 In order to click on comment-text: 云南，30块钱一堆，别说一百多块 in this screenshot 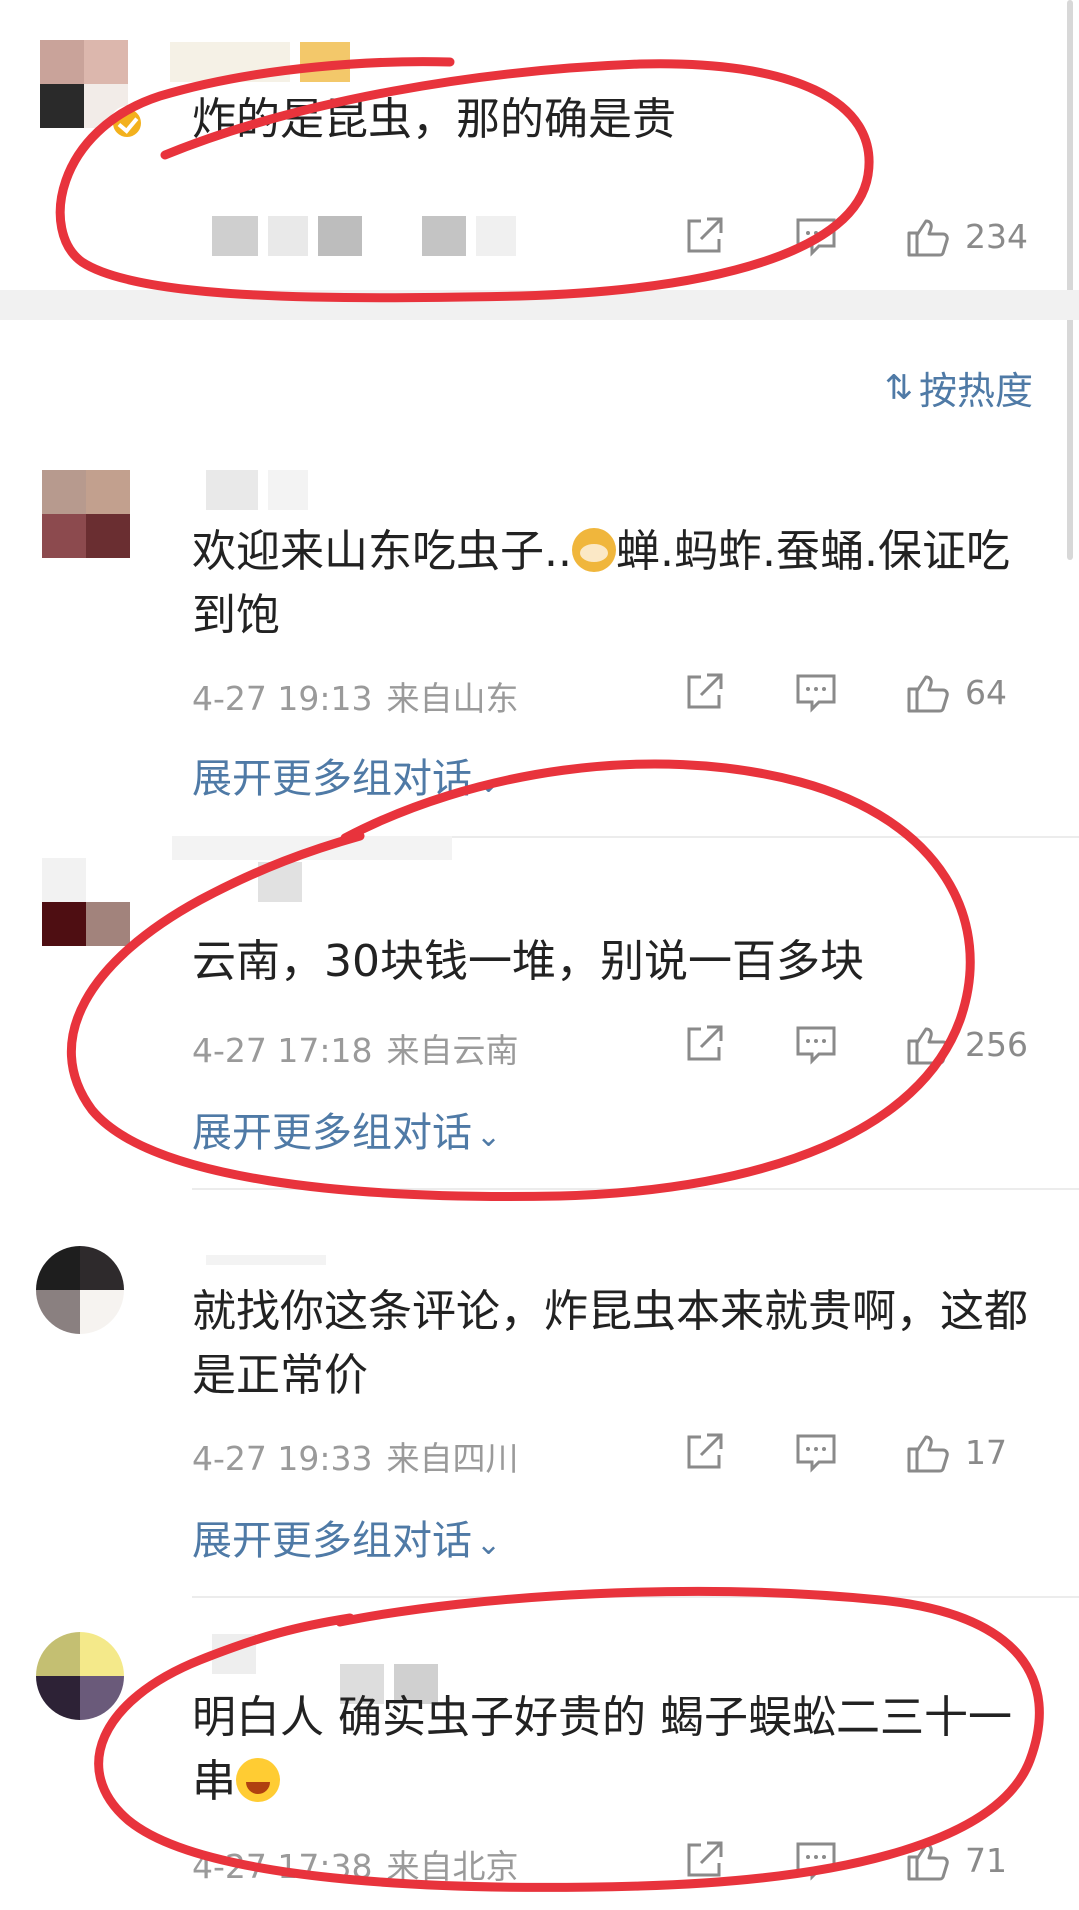, I will do `click(528, 961)`.